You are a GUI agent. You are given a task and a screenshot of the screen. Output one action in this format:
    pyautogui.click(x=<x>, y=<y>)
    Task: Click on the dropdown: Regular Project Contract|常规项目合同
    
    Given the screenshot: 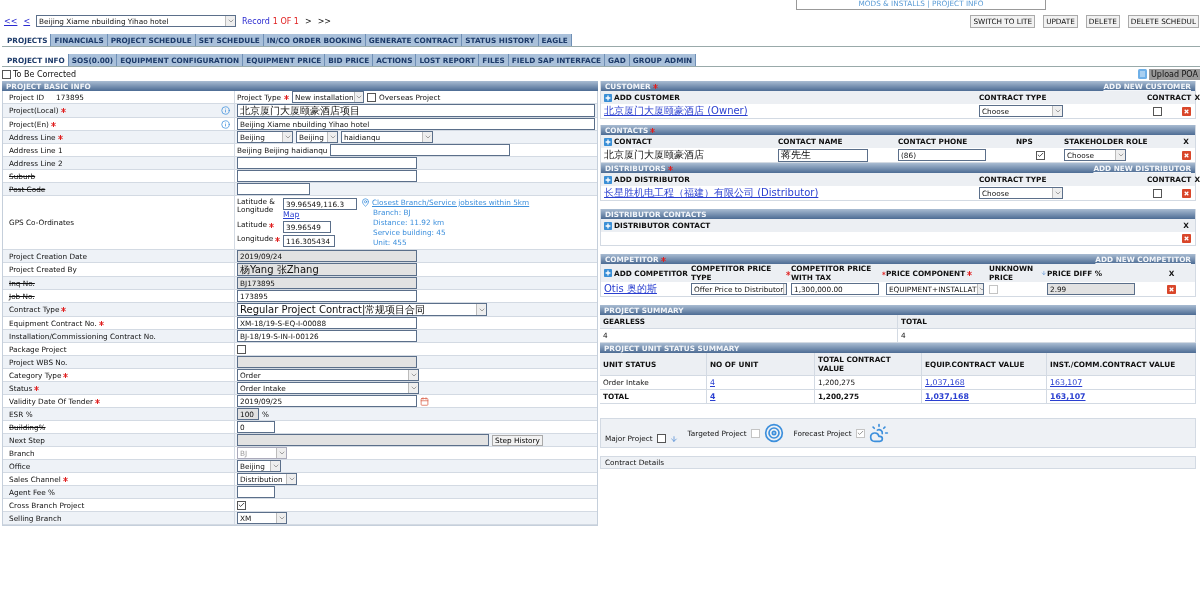 What is the action you would take?
    pyautogui.click(x=362, y=309)
    